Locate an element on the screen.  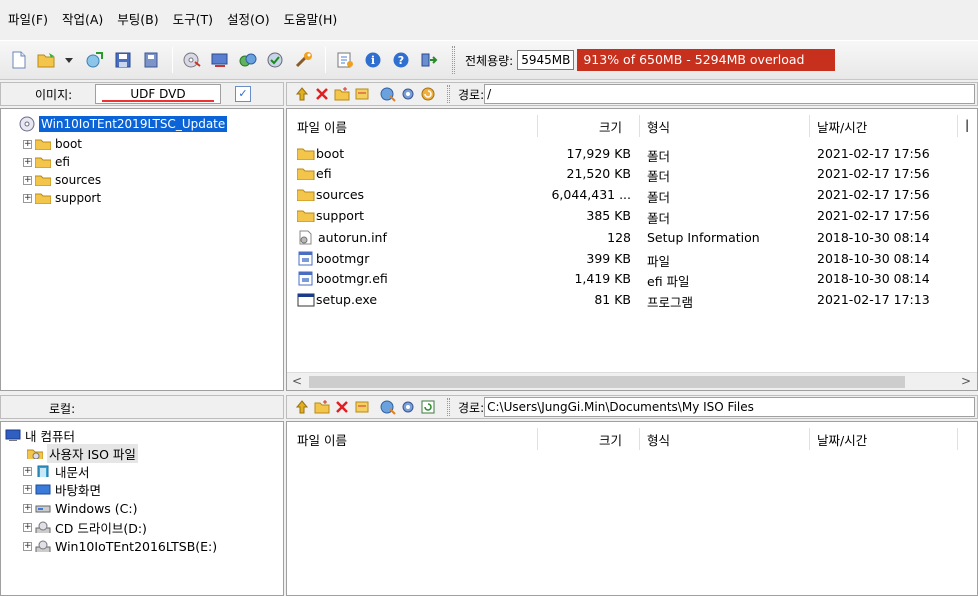
horizontal-scrollbar: < > is located at coordinates (632, 381).